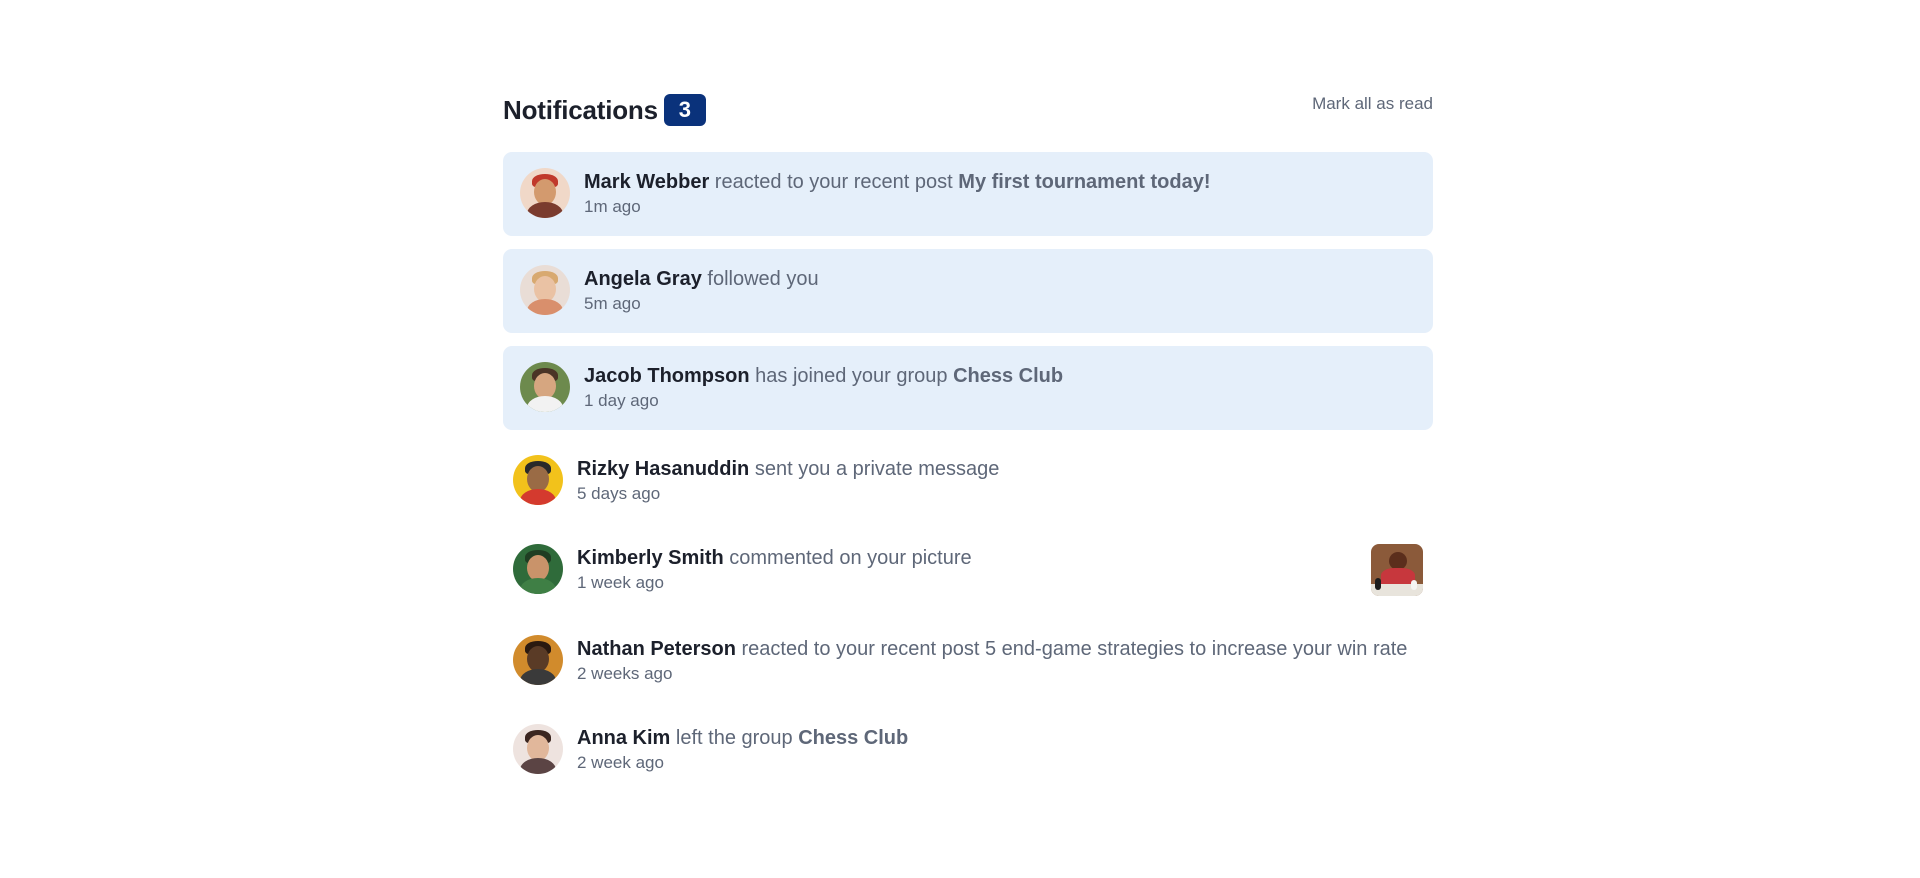 The width and height of the screenshot is (1920, 878). Describe the element at coordinates (877, 469) in the screenshot. I see `notification-action: sent you a private message` at that location.